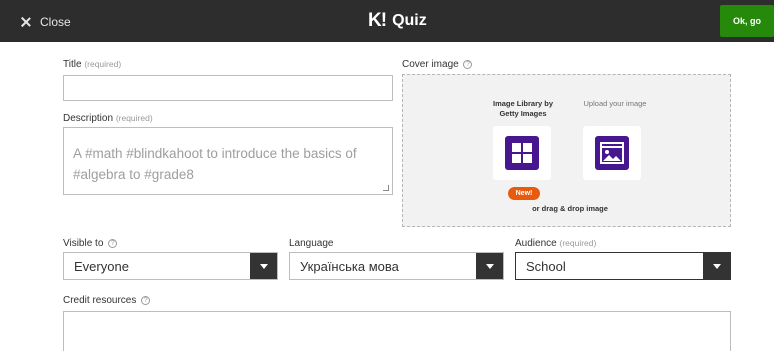 The height and width of the screenshot is (351, 774). What do you see at coordinates (615, 103) in the screenshot?
I see `upload-image-title: Upload your image` at bounding box center [615, 103].